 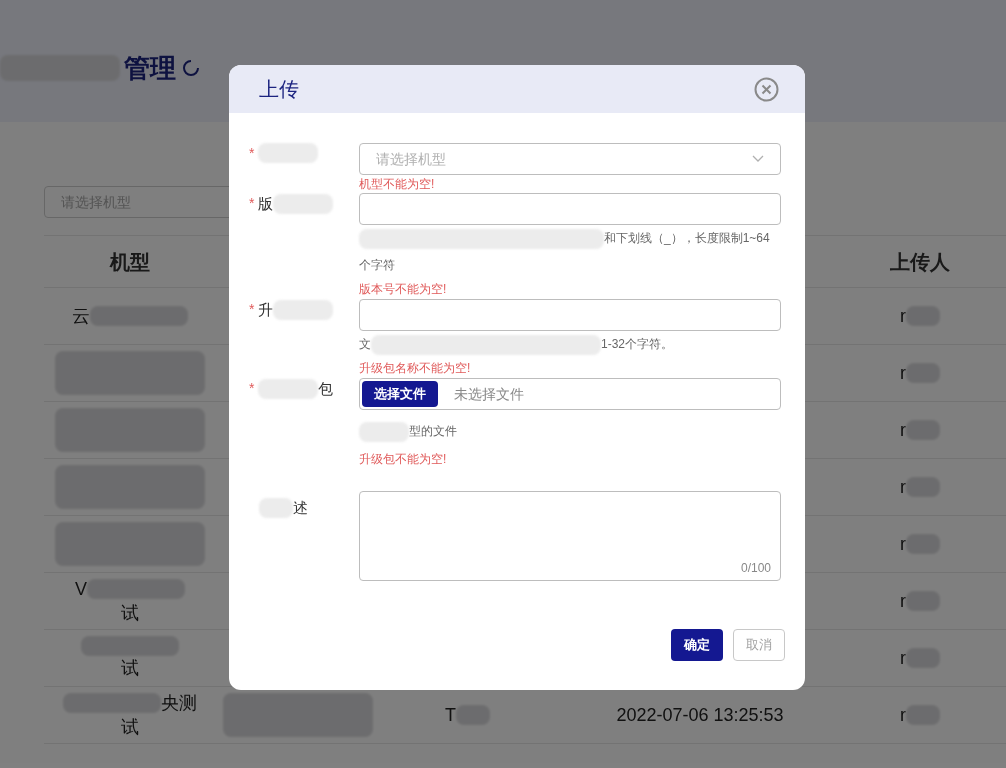 What do you see at coordinates (755, 568) in the screenshot?
I see `char-counter: 0/100` at bounding box center [755, 568].